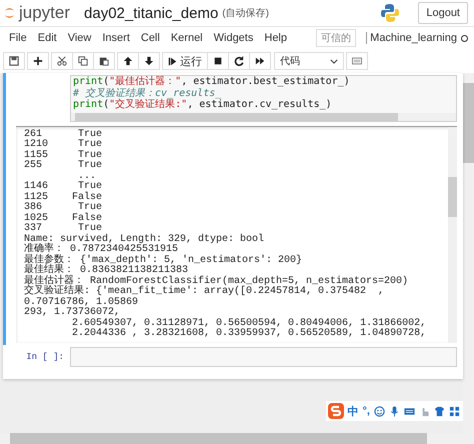 Image resolution: width=474 pixels, height=444 pixels. I want to click on move-down-icon, so click(149, 61).